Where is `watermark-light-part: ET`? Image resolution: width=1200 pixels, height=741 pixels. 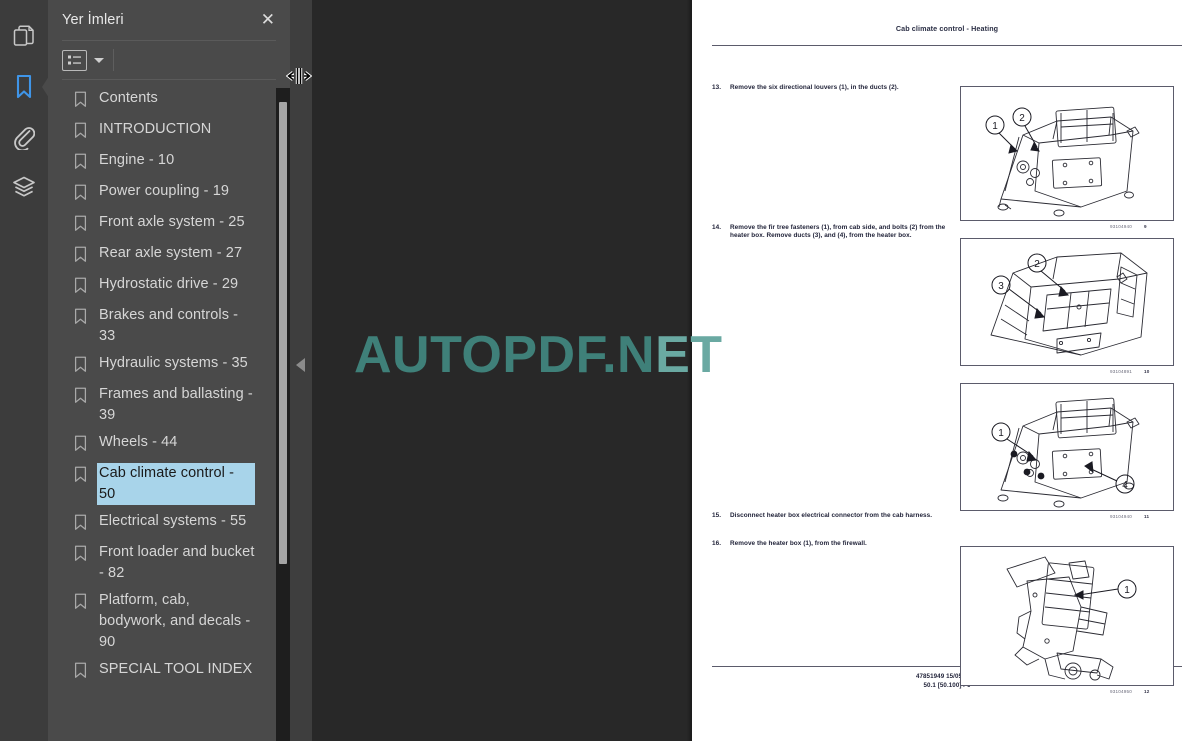
watermark-light-part: ET is located at coordinates (689, 355).